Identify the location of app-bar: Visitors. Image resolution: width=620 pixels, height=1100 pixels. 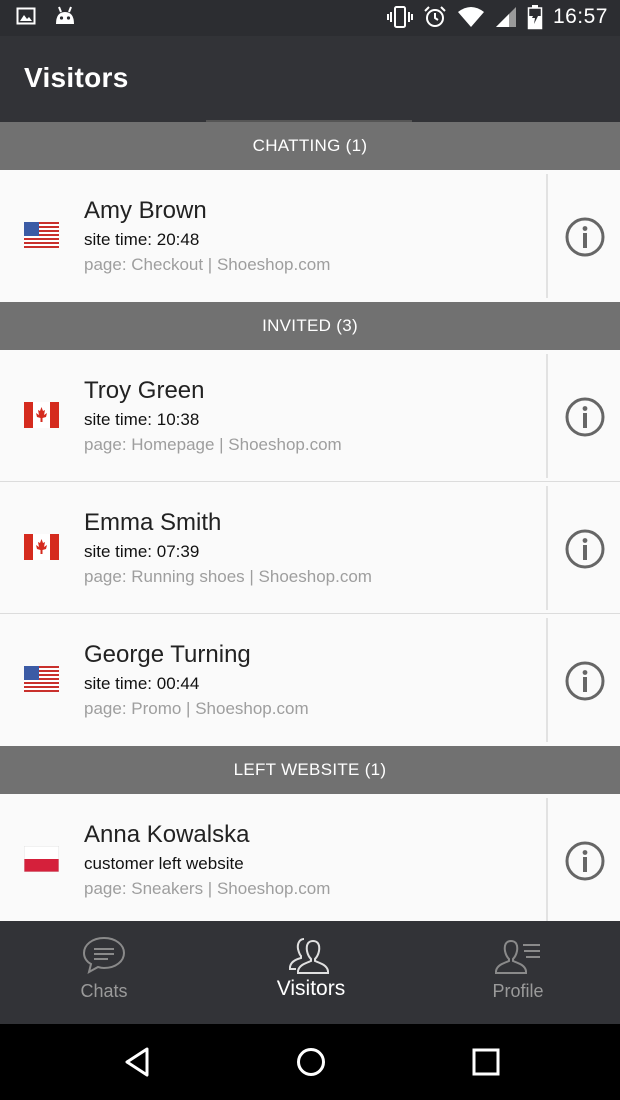
(310, 79).